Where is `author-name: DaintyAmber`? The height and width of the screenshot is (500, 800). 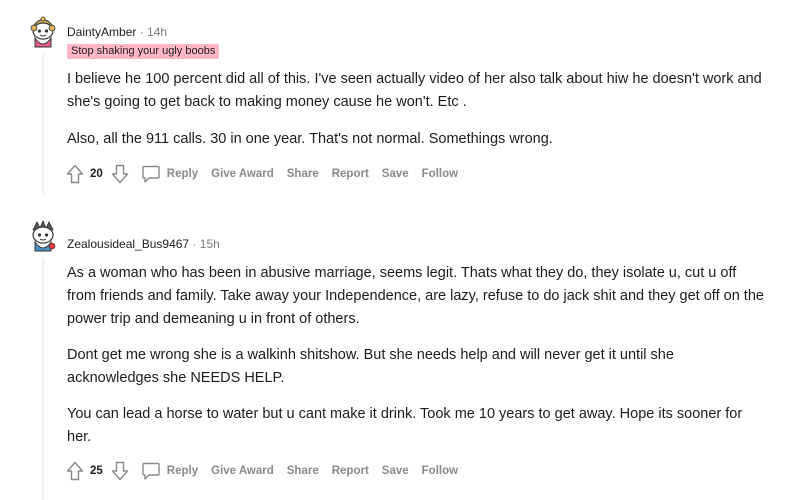 author-name: DaintyAmber is located at coordinates (101, 32).